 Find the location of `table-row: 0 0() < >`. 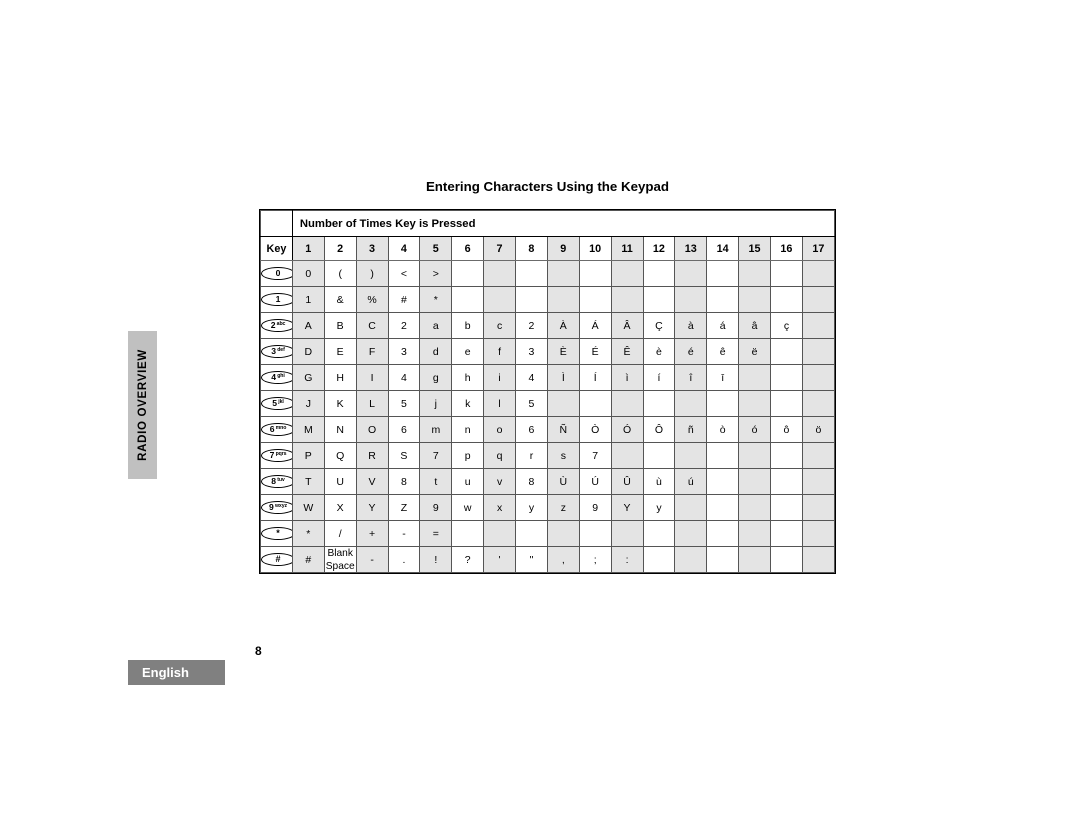

table-row: 0 0() < > is located at coordinates (548, 273).